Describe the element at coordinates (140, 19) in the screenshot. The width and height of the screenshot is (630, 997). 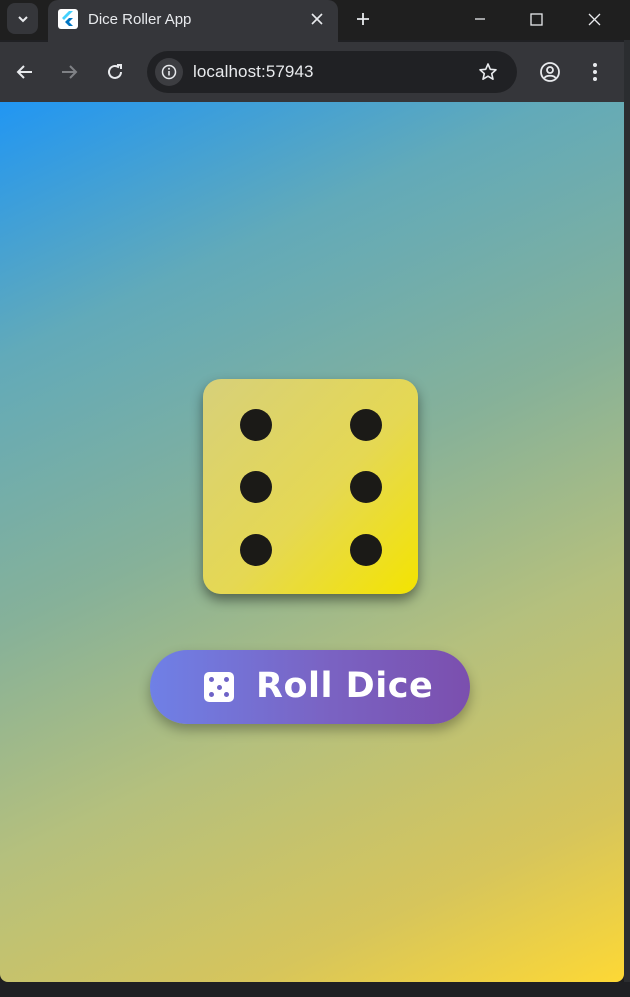
I see `tab-title: Dice Roller App` at that location.